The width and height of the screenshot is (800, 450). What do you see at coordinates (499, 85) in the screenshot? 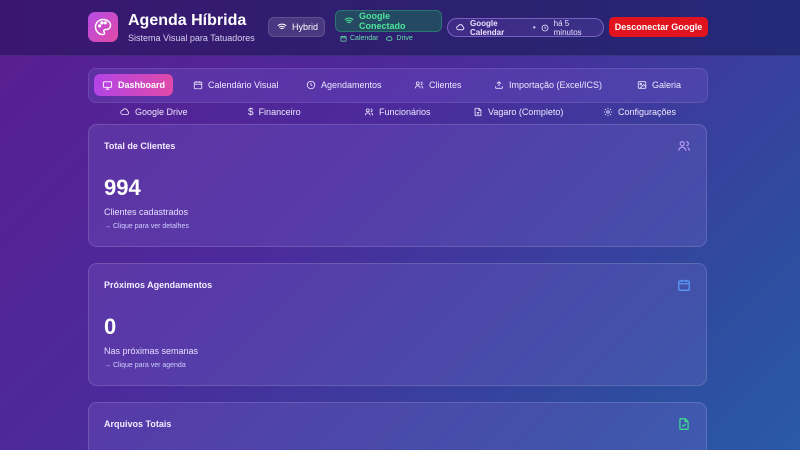
I see `upload-icon` at bounding box center [499, 85].